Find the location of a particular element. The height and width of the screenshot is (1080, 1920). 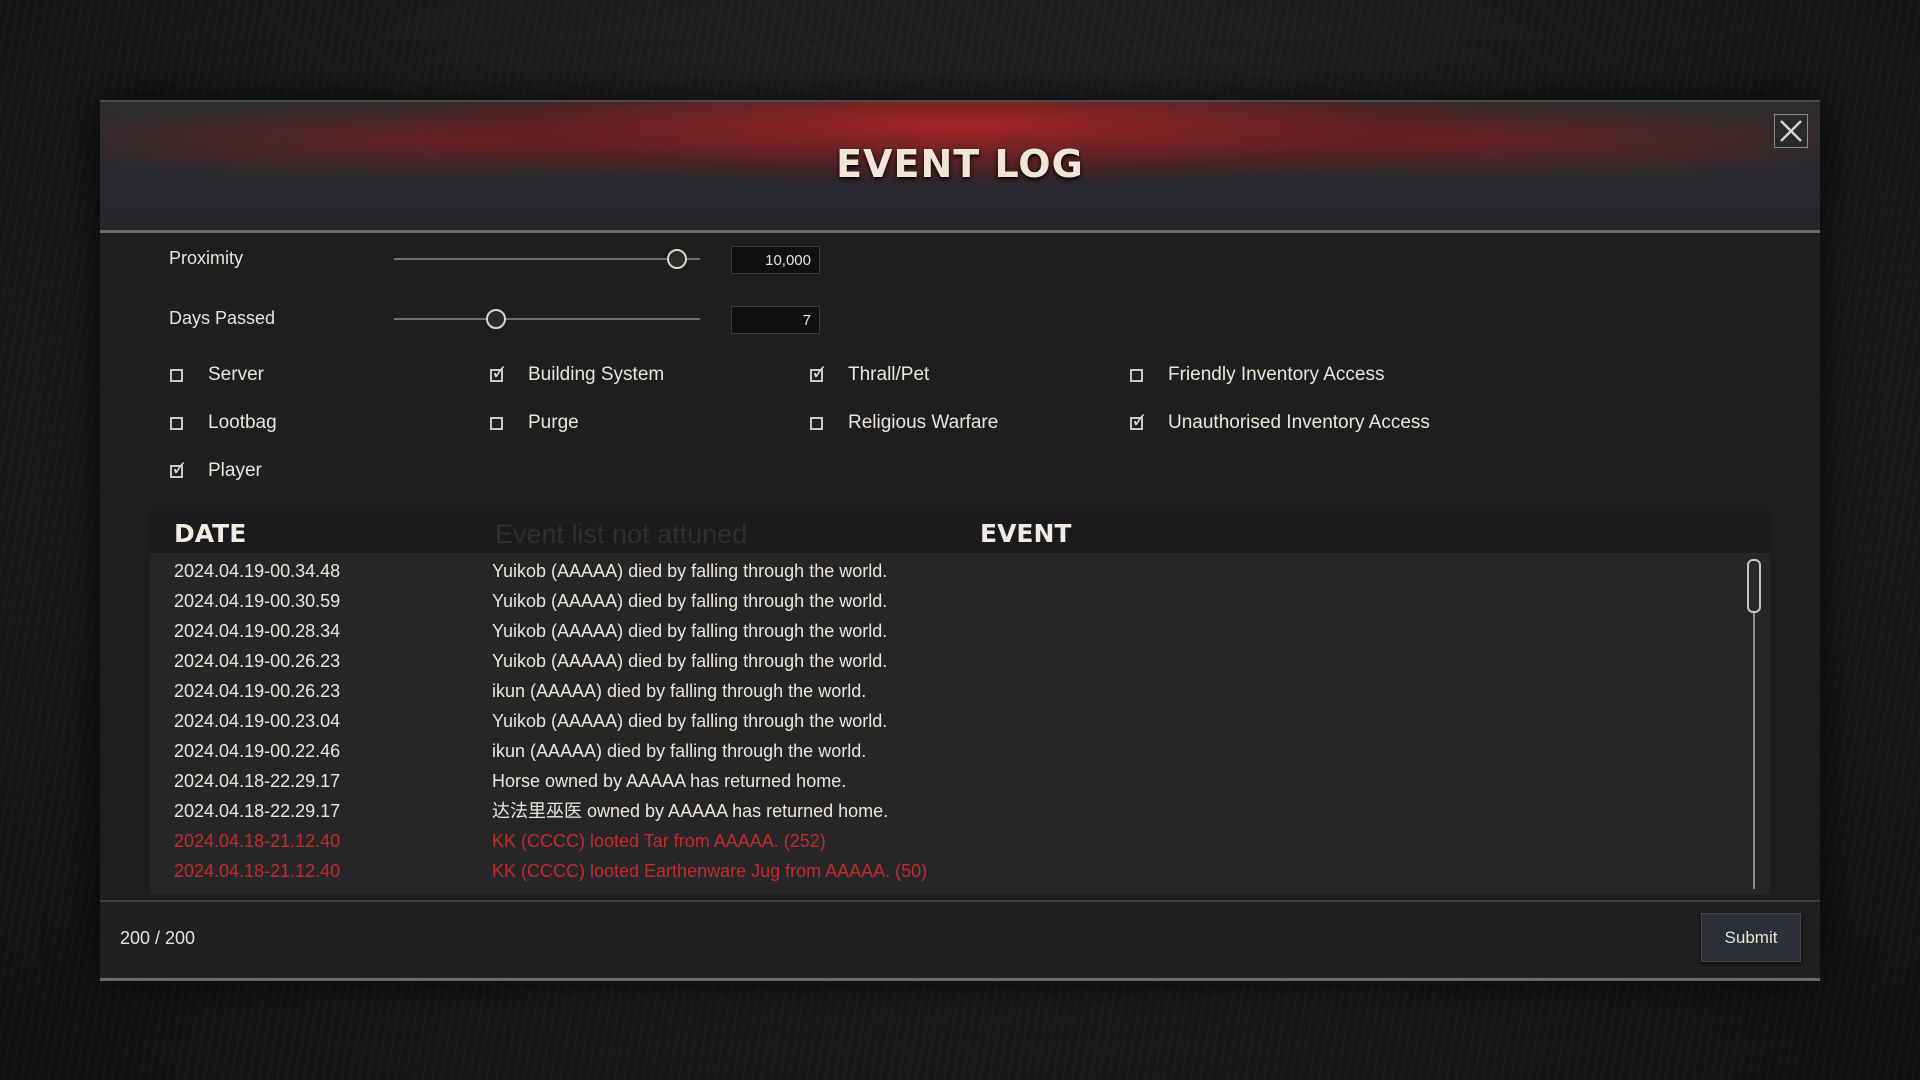

row-date: 2024.04.19-00.28.34 is located at coordinates (257, 631).